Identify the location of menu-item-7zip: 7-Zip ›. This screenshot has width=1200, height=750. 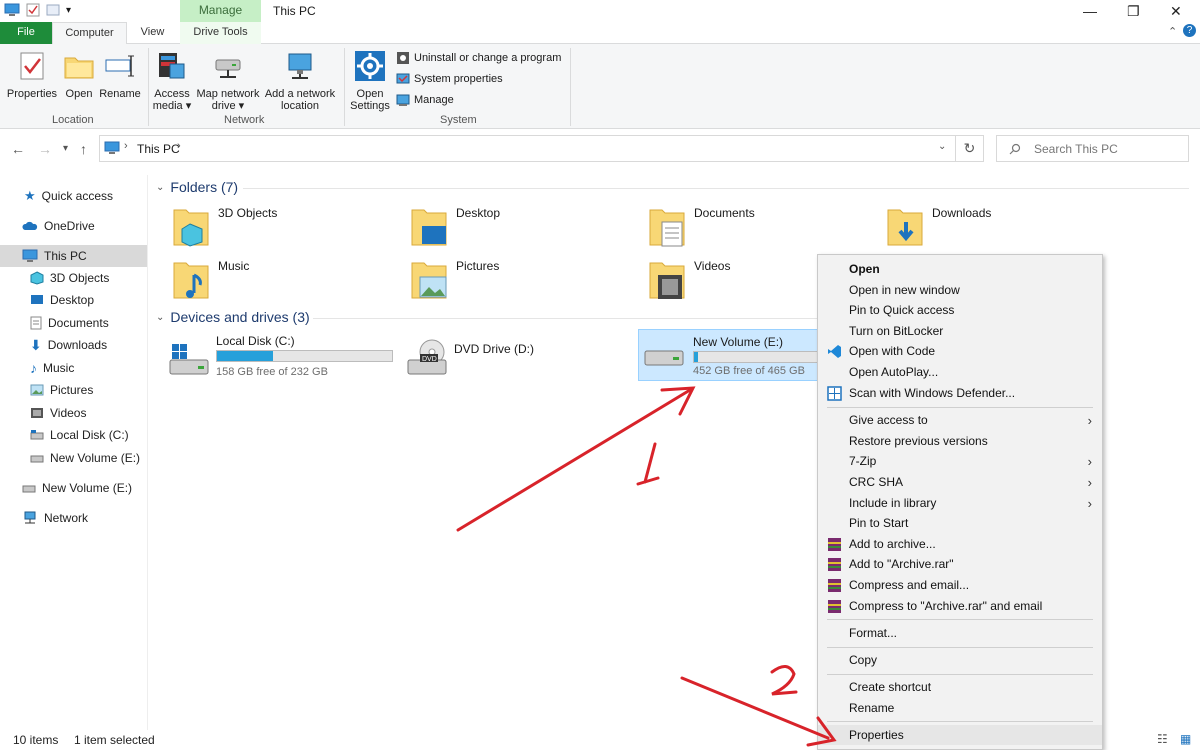
(960, 461).